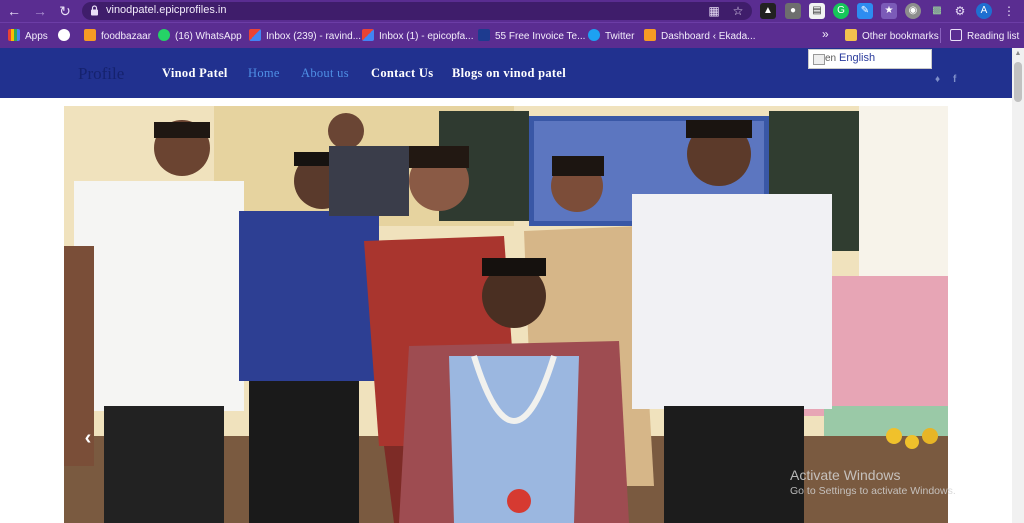  Describe the element at coordinates (40, 11) in the screenshot. I see `forward-icon: →` at that location.